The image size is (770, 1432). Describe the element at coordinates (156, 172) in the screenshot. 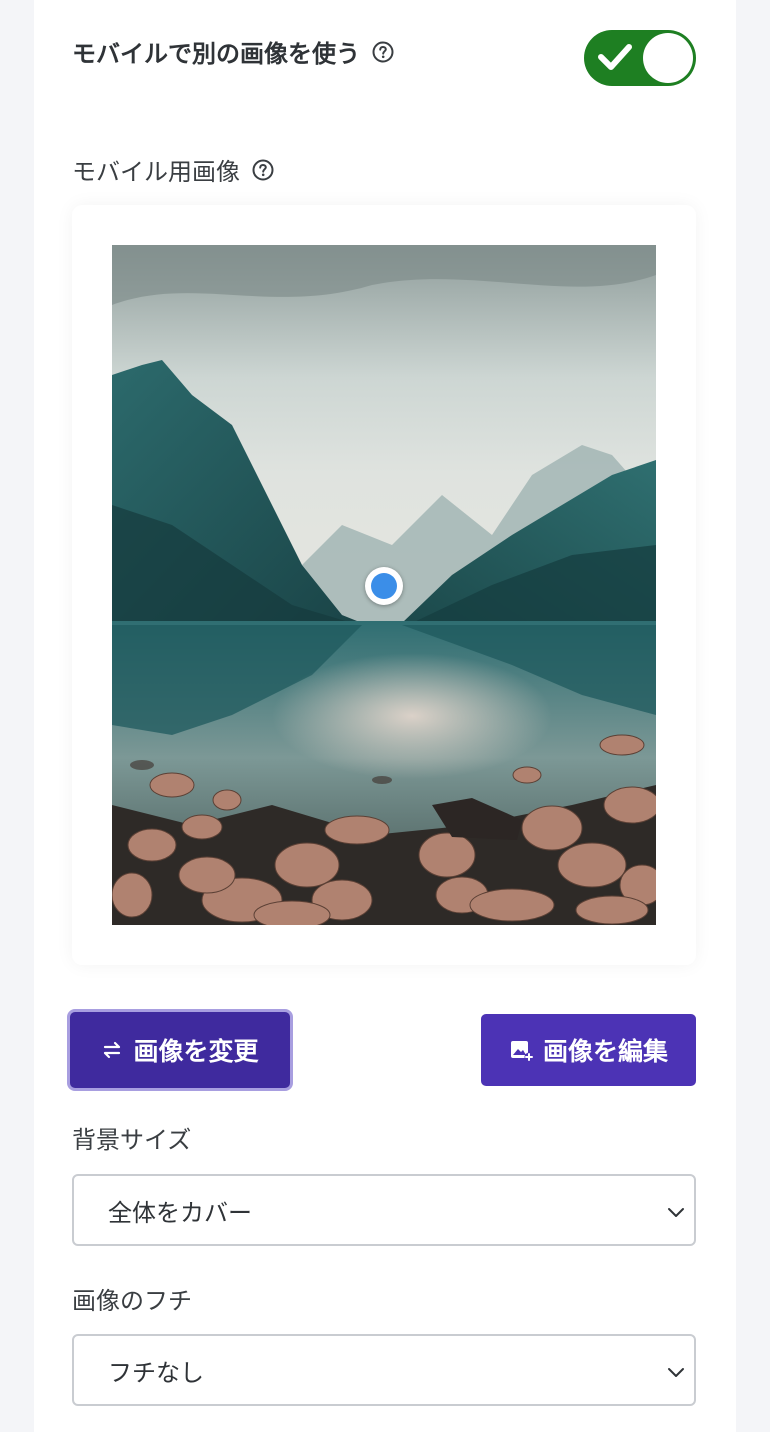

I see `mobile-image-label-text: モバイル用画像` at that location.